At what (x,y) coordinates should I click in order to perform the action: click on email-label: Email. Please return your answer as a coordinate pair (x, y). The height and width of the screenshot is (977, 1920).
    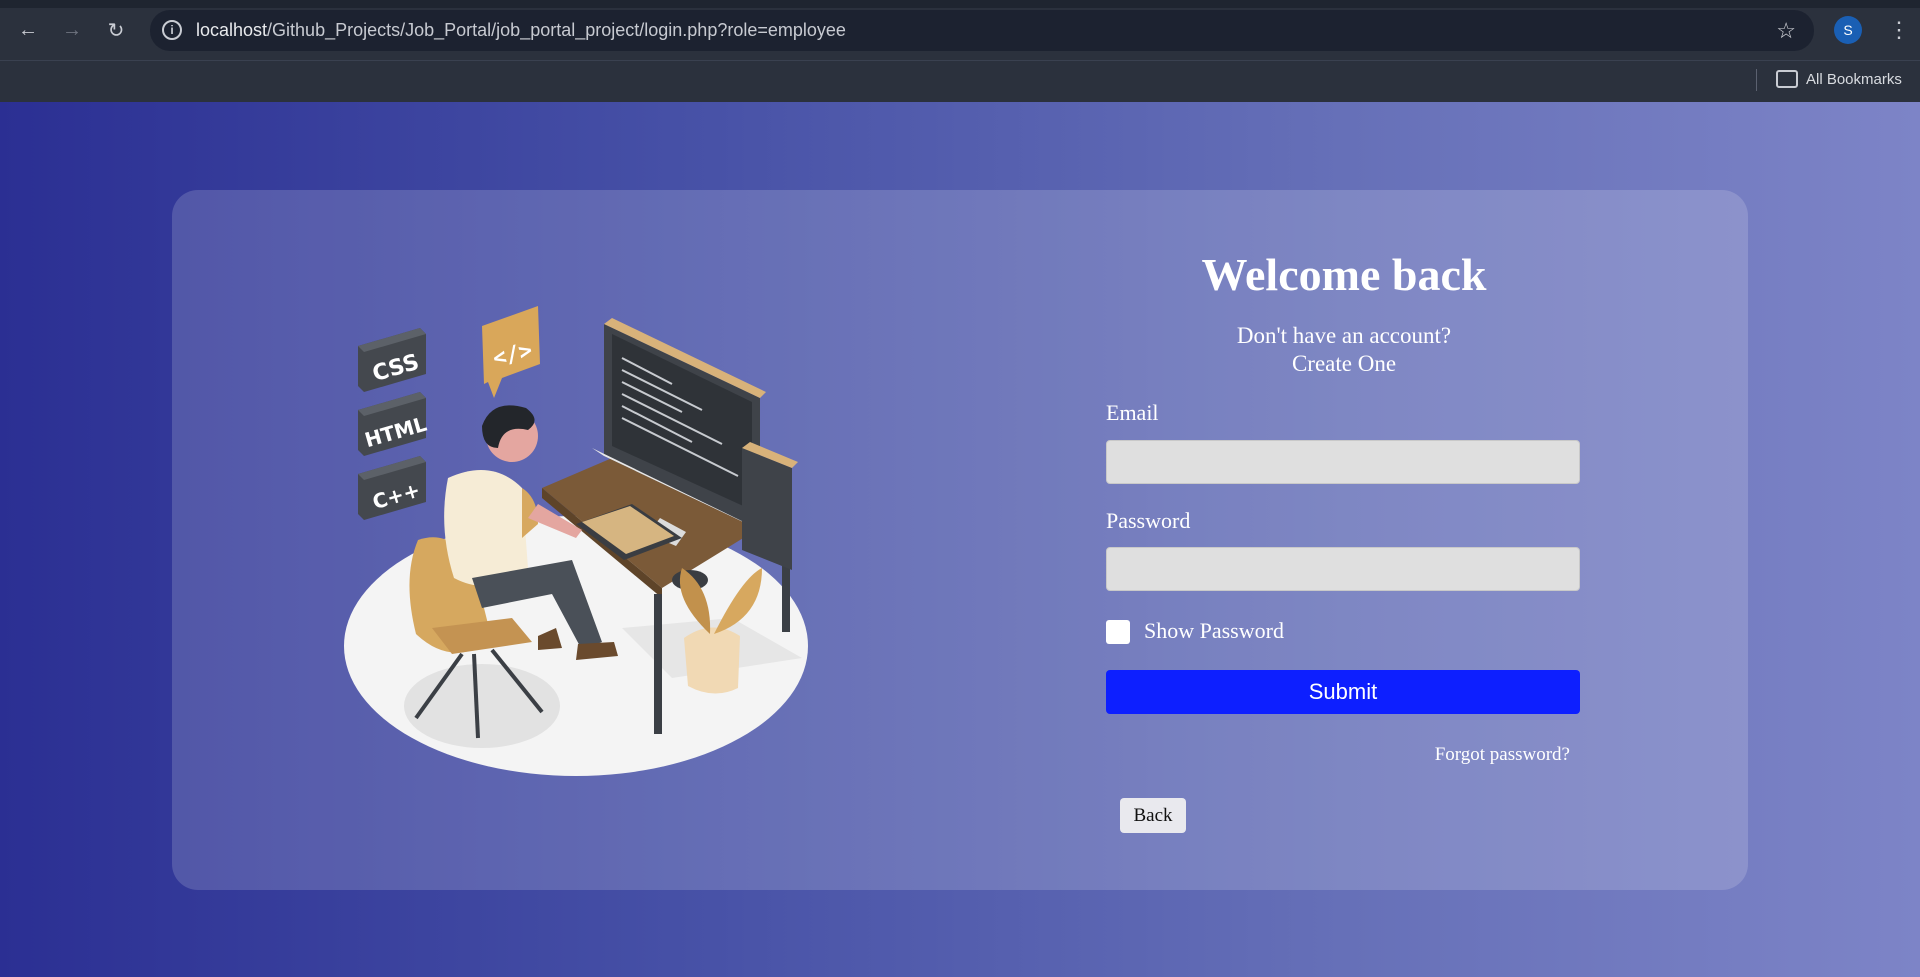
    Looking at the image, I should click on (1132, 412).